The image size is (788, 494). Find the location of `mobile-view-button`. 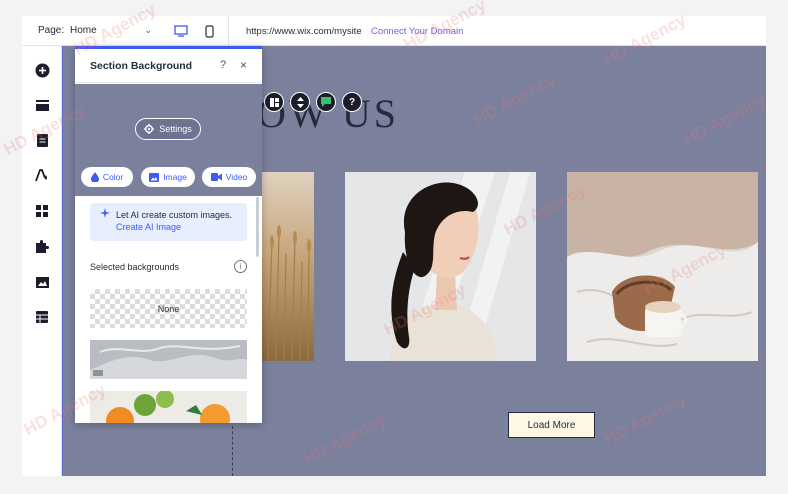

mobile-view-button is located at coordinates (209, 31).